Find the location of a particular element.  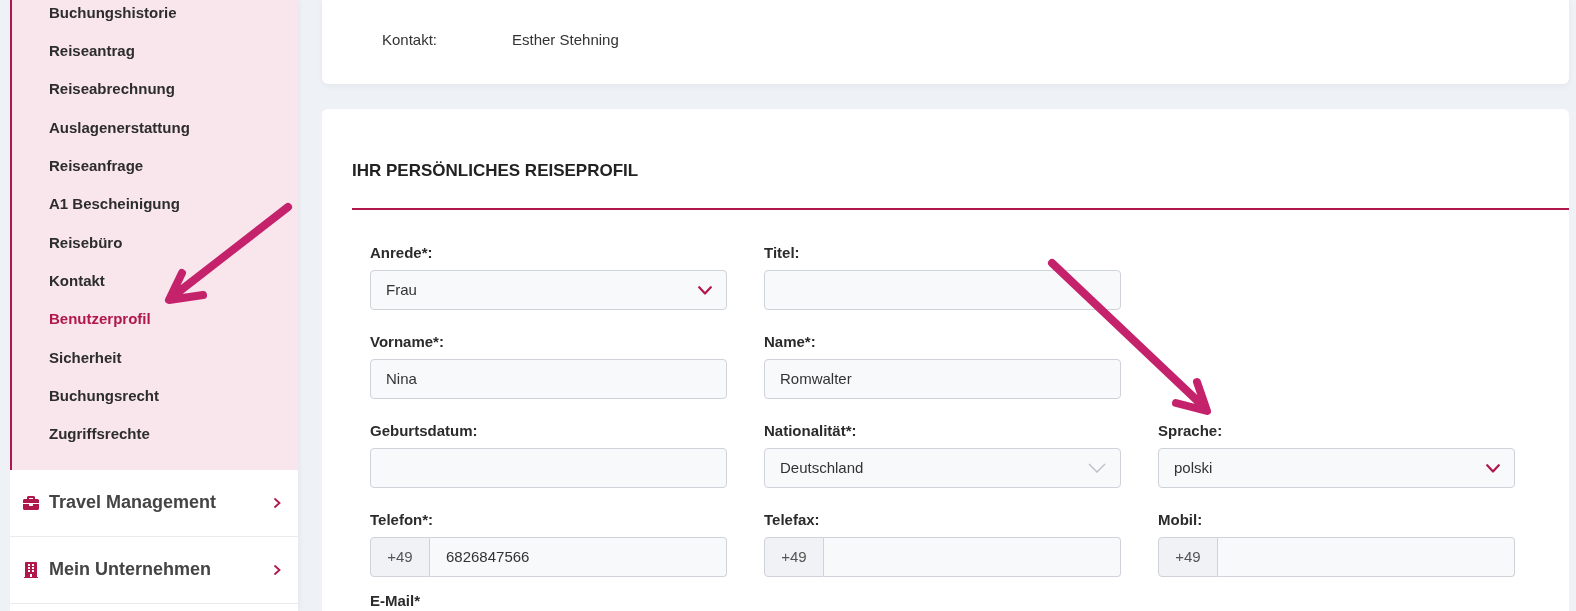

contact-name: Esther Stehning is located at coordinates (565, 39).